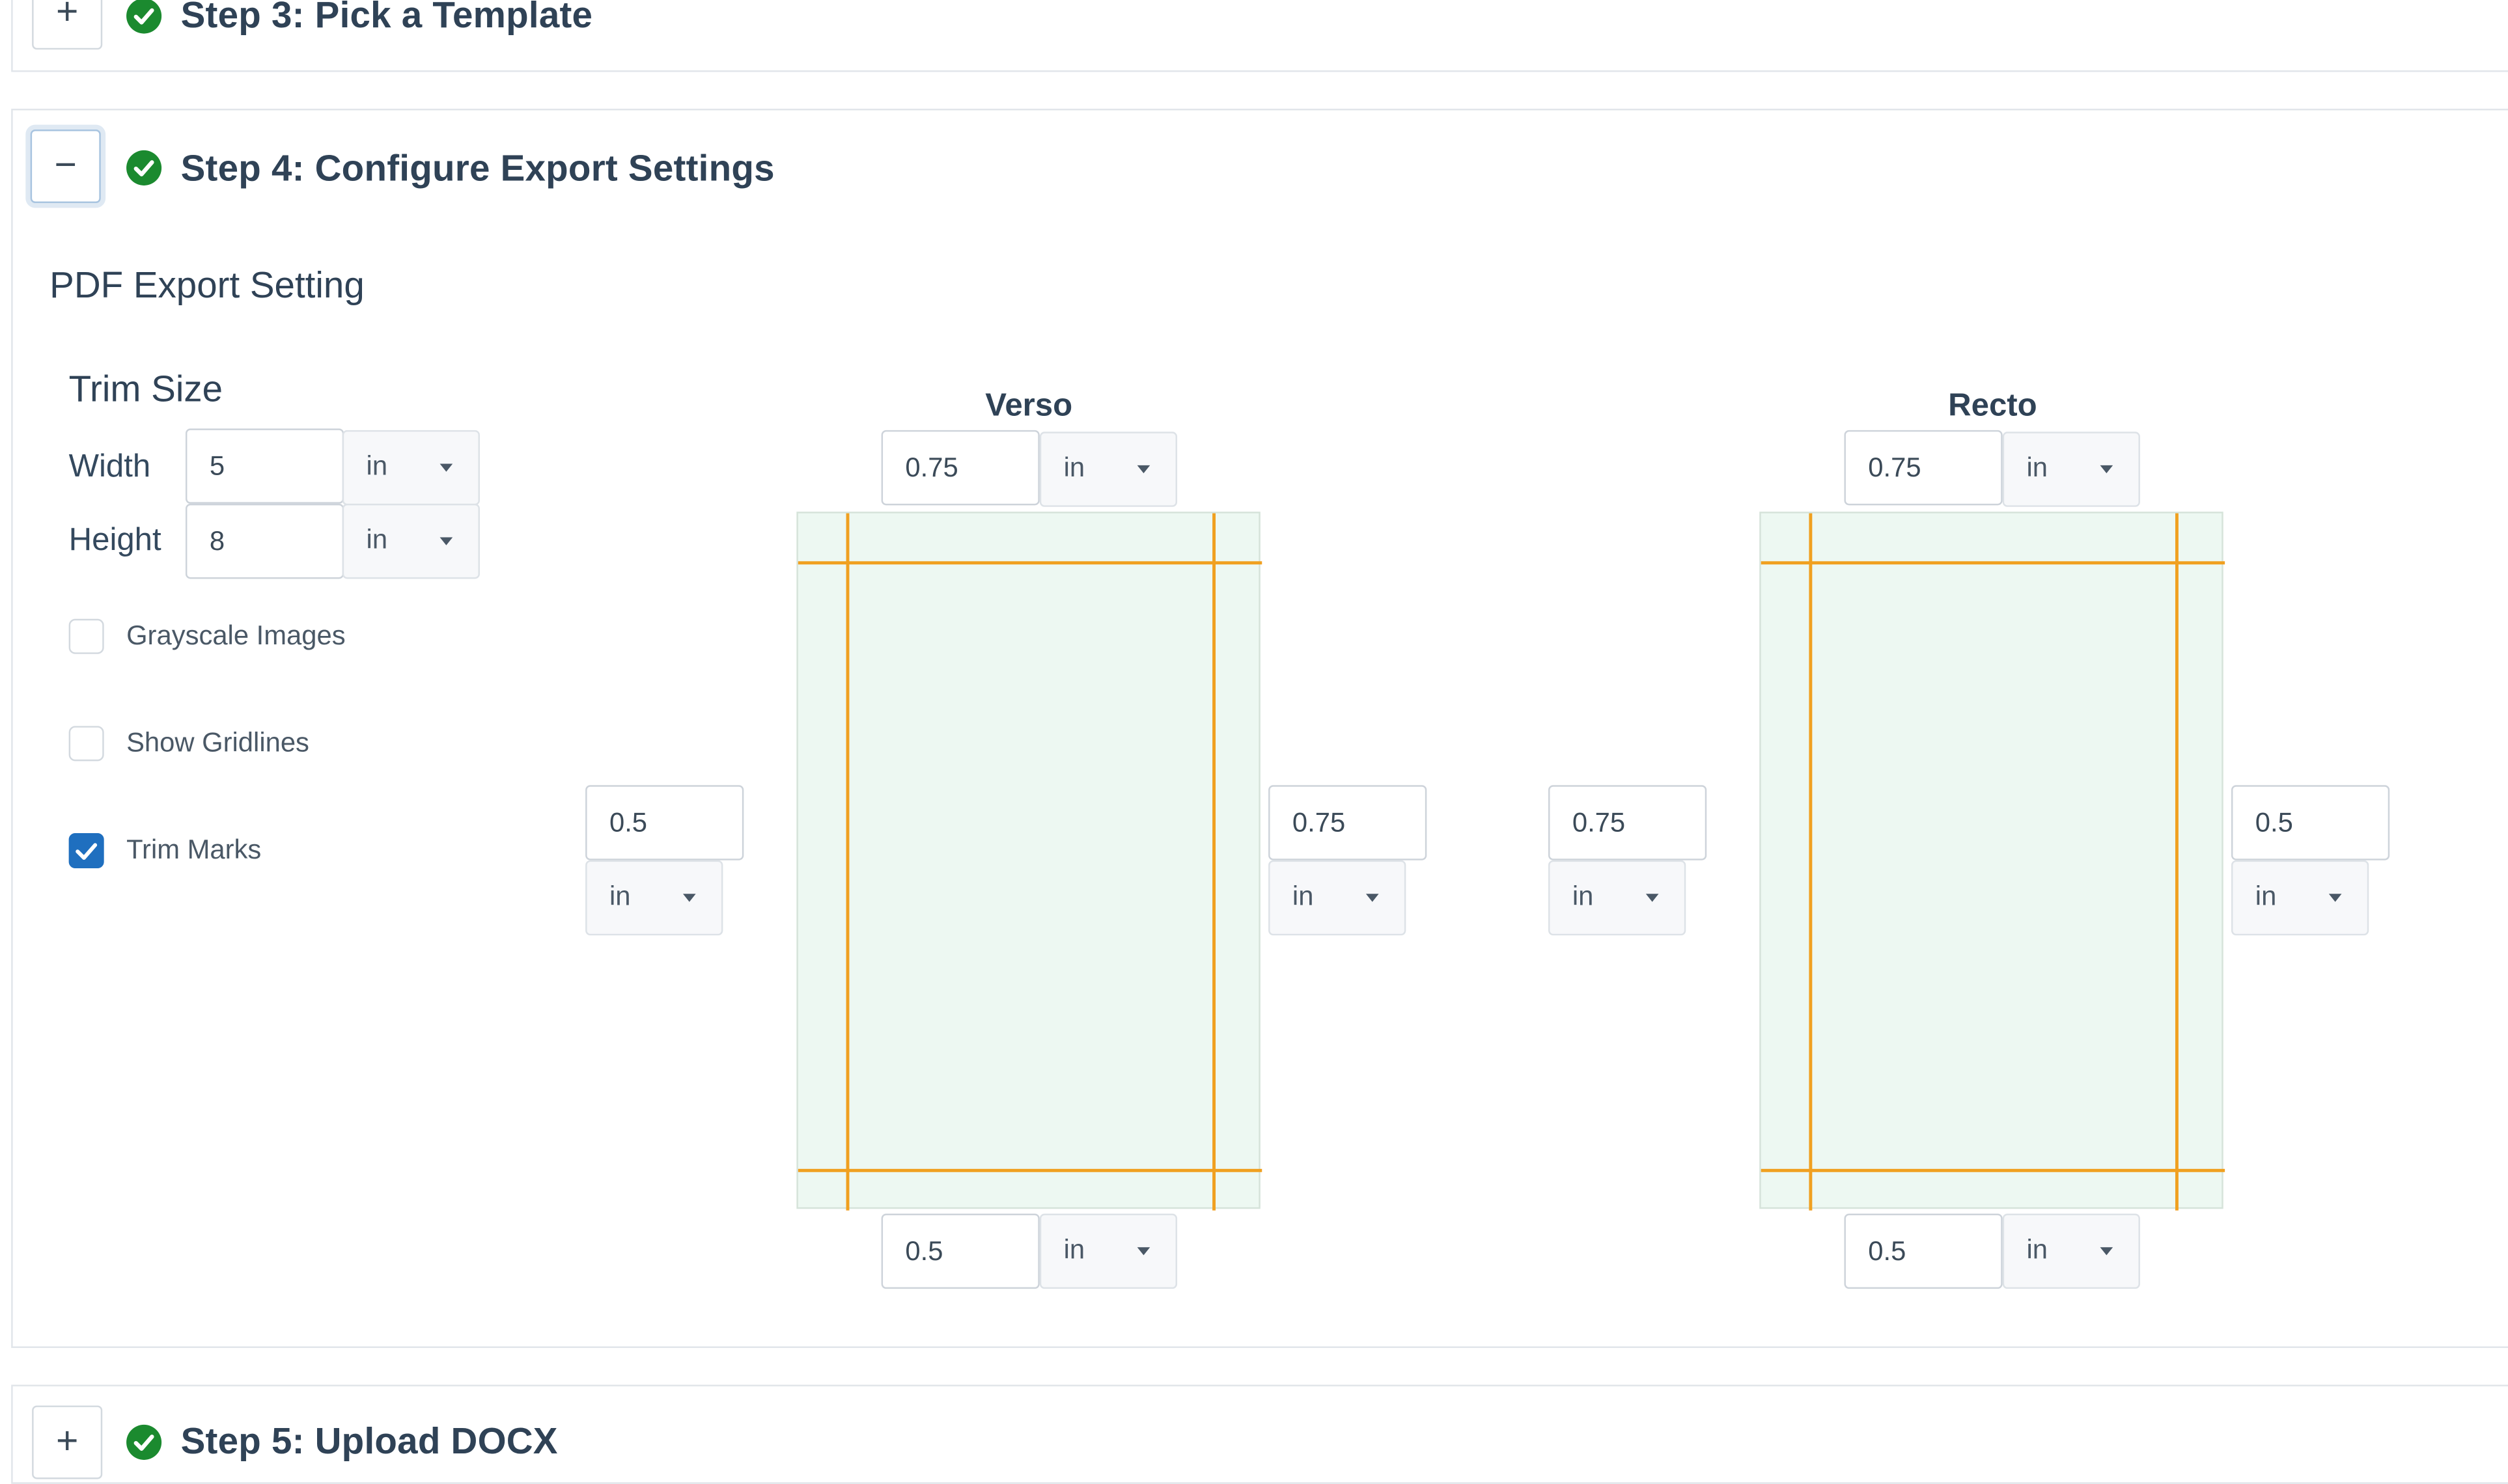  I want to click on grayscale-images-checkbox, so click(86, 636).